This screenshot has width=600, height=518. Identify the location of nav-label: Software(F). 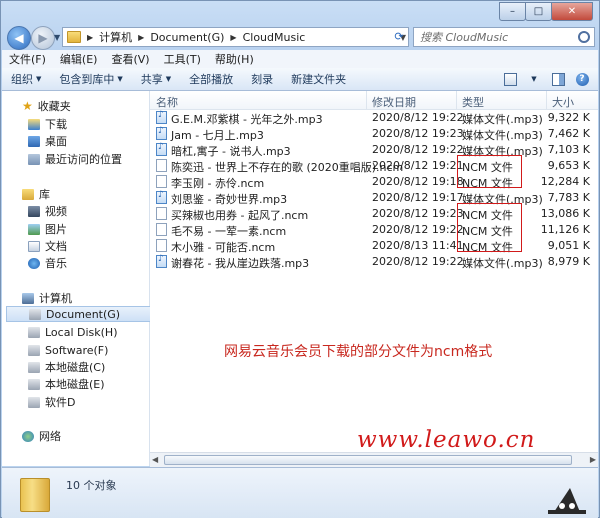
(77, 350).